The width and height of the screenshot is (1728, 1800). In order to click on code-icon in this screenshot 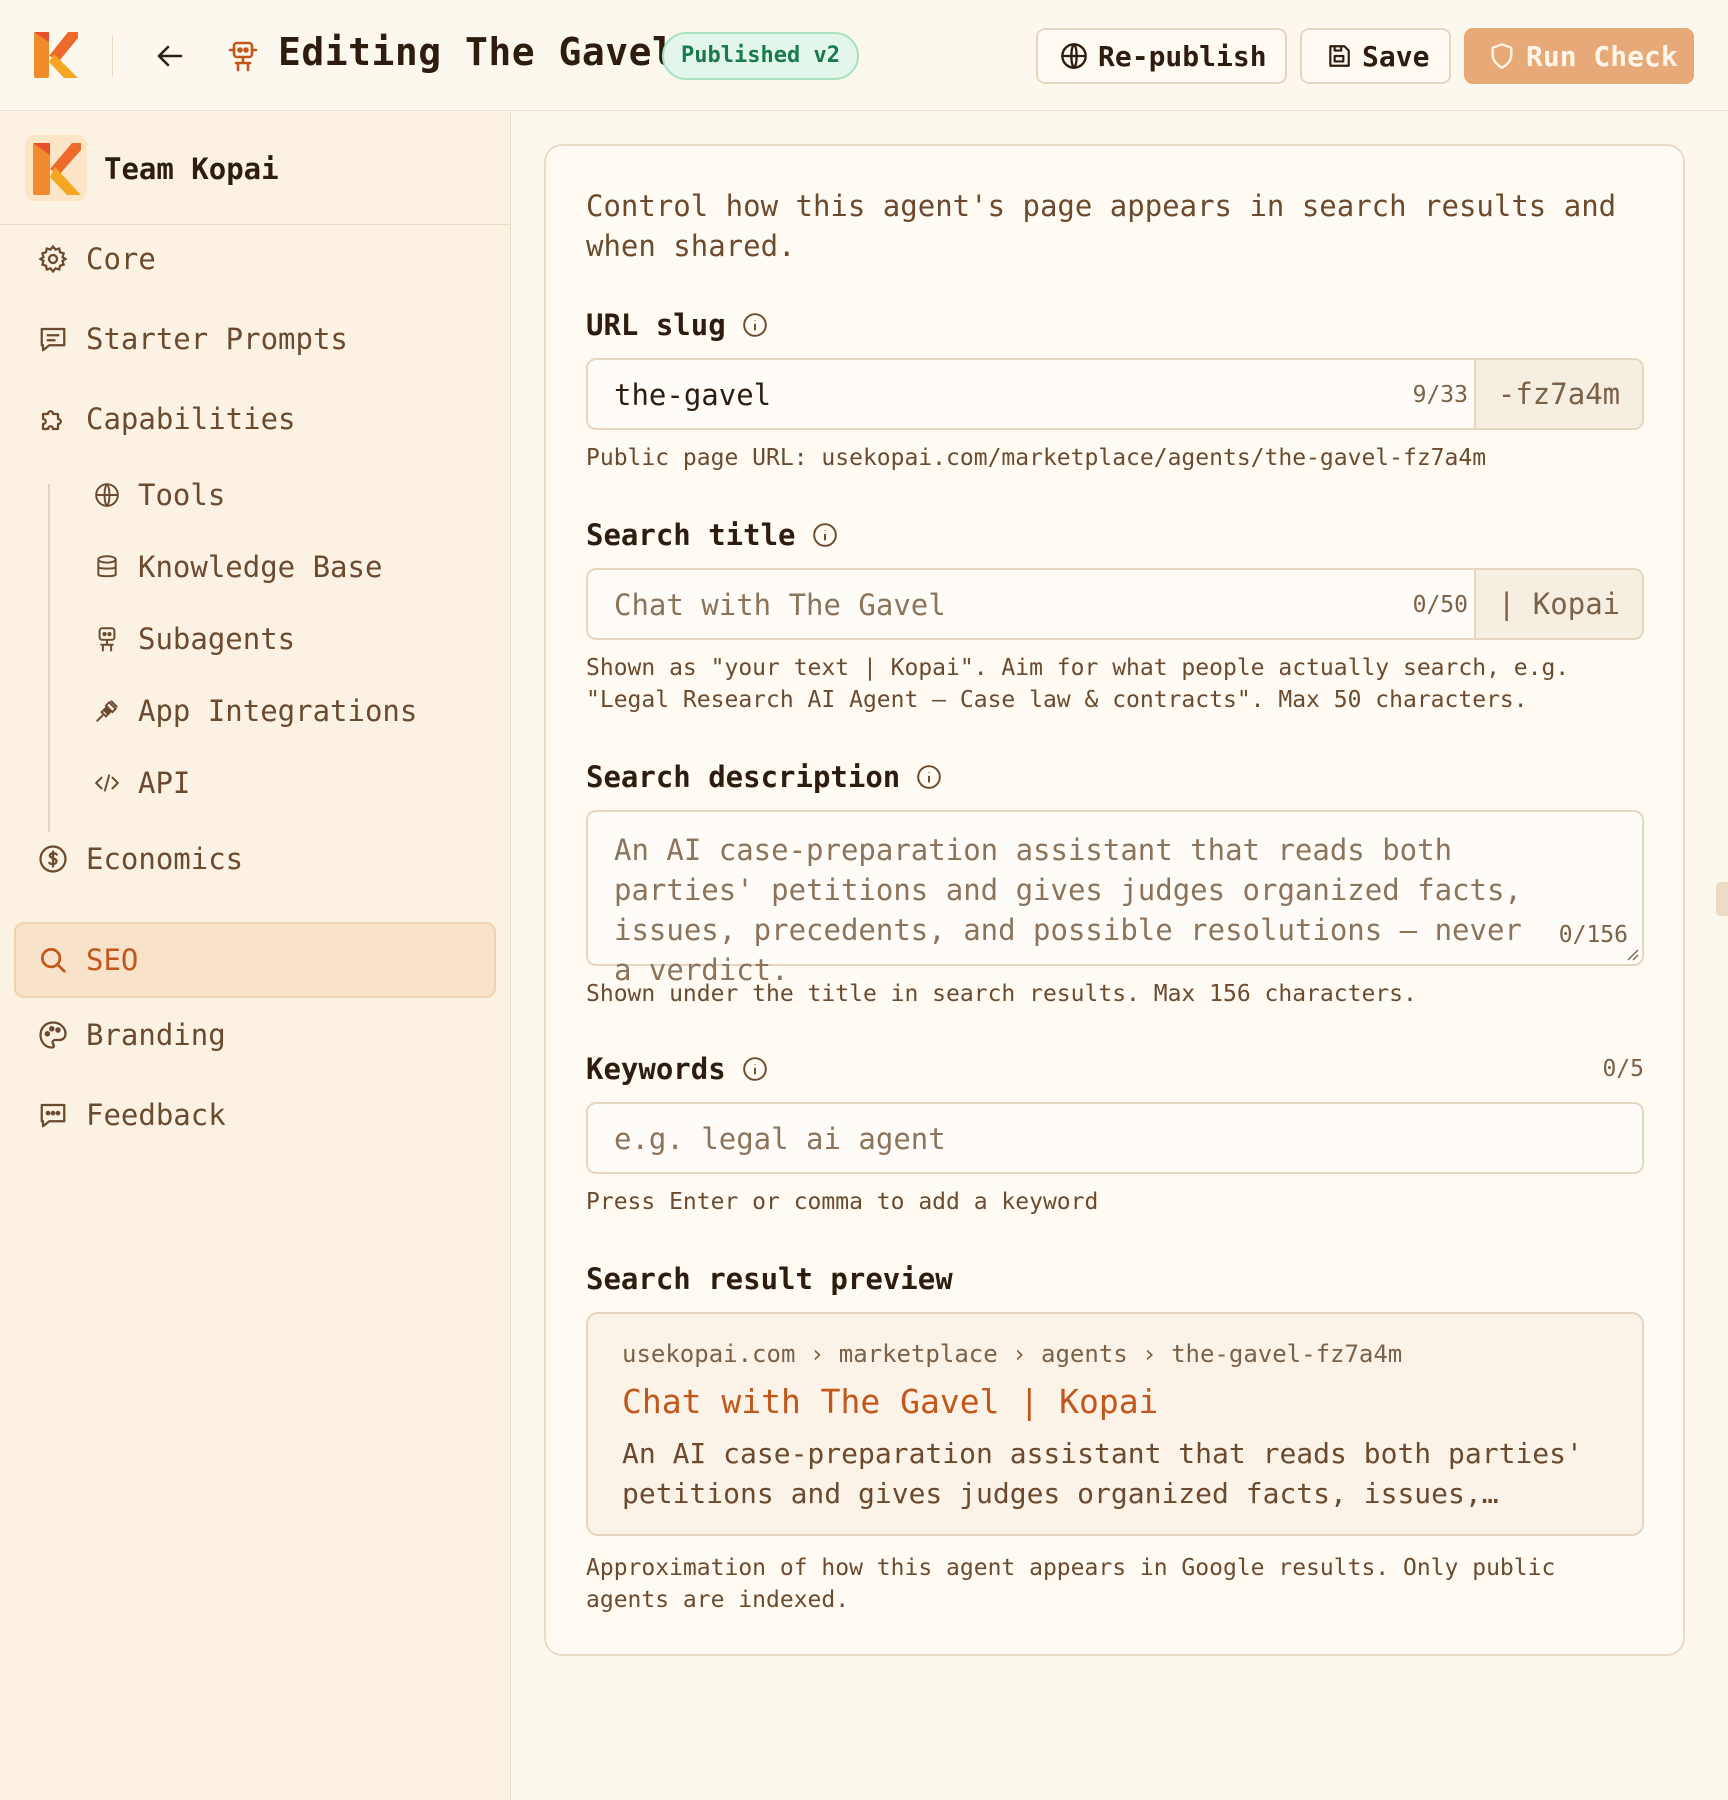, I will do `click(107, 783)`.